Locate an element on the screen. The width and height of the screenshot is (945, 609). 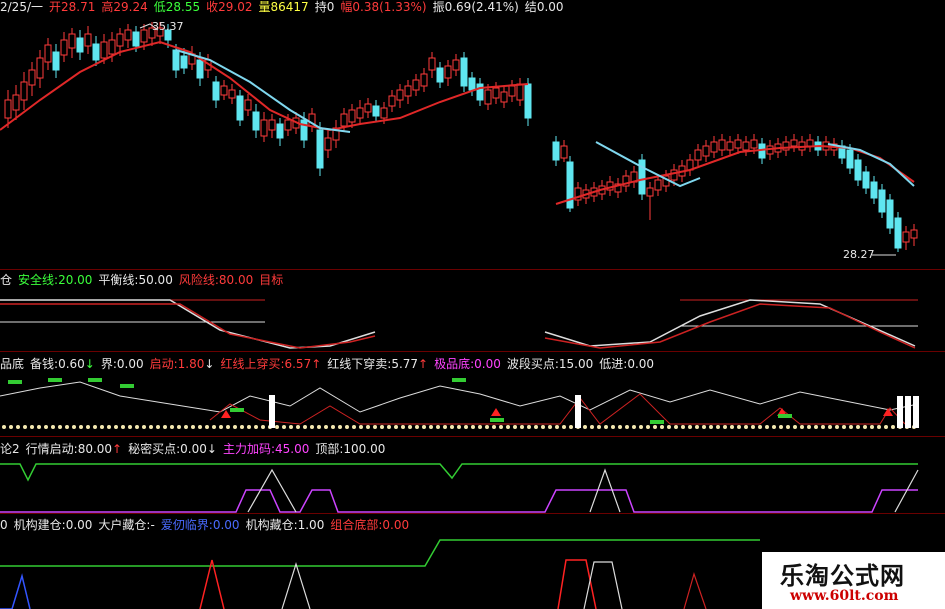
red-up-arrow: ↑ is located at coordinates (316, 364).